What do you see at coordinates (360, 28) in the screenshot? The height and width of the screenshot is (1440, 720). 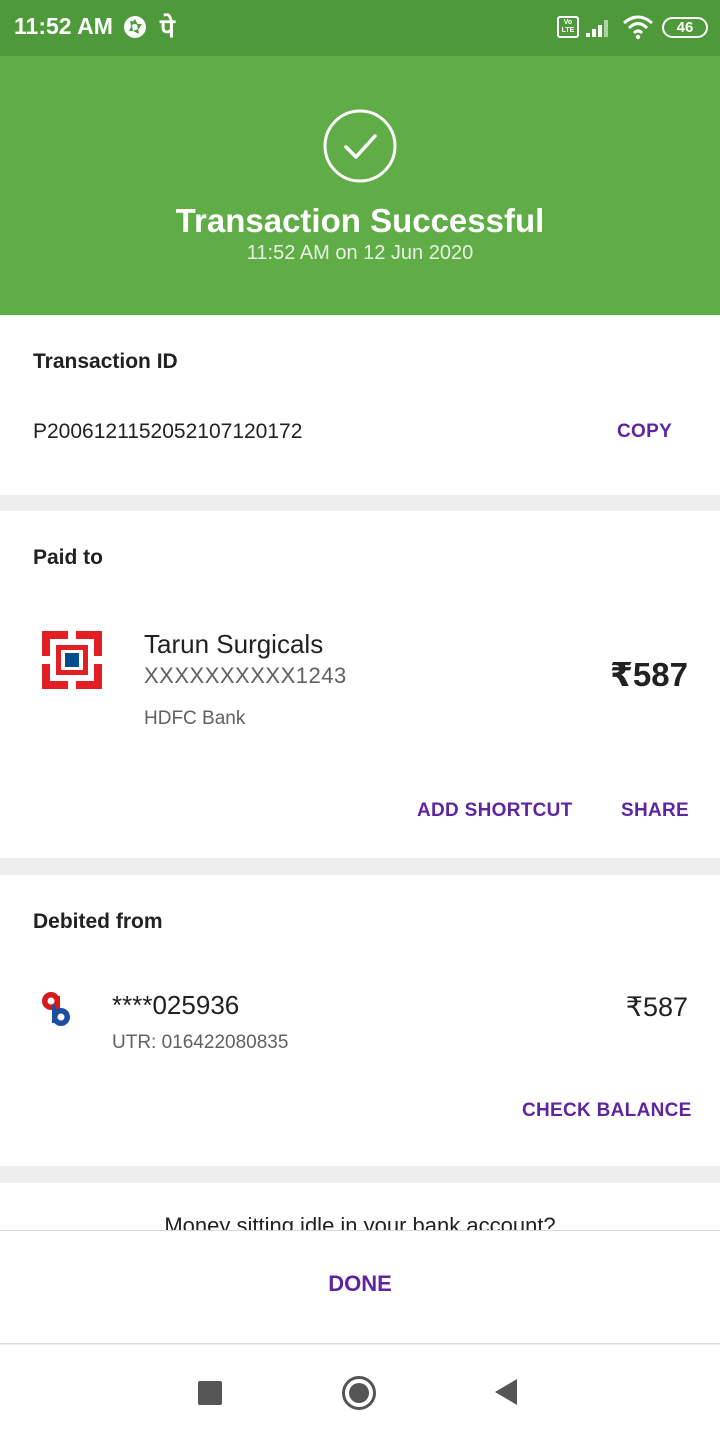 I see `status-bar: 11:52 AM पे Vo LTE 46` at bounding box center [360, 28].